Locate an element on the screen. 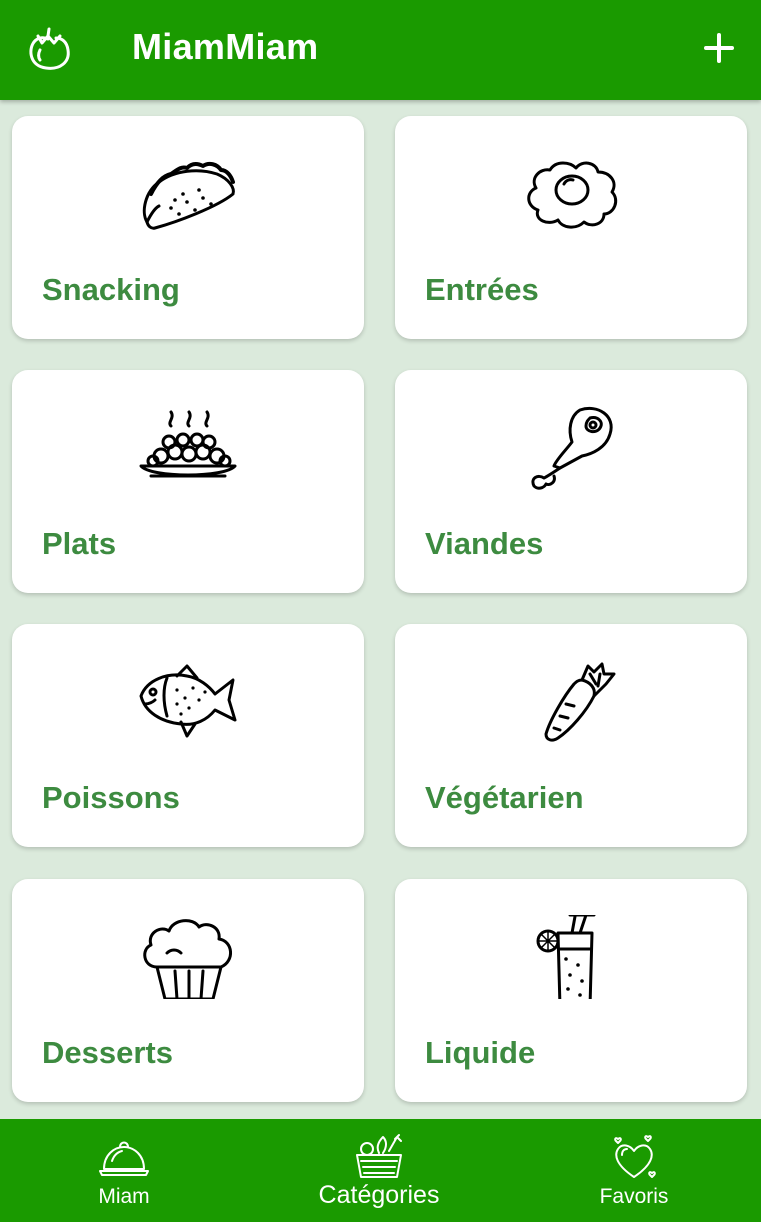 This screenshot has width=761, height=1222. category-card-entrees: Entrées is located at coordinates (571, 227).